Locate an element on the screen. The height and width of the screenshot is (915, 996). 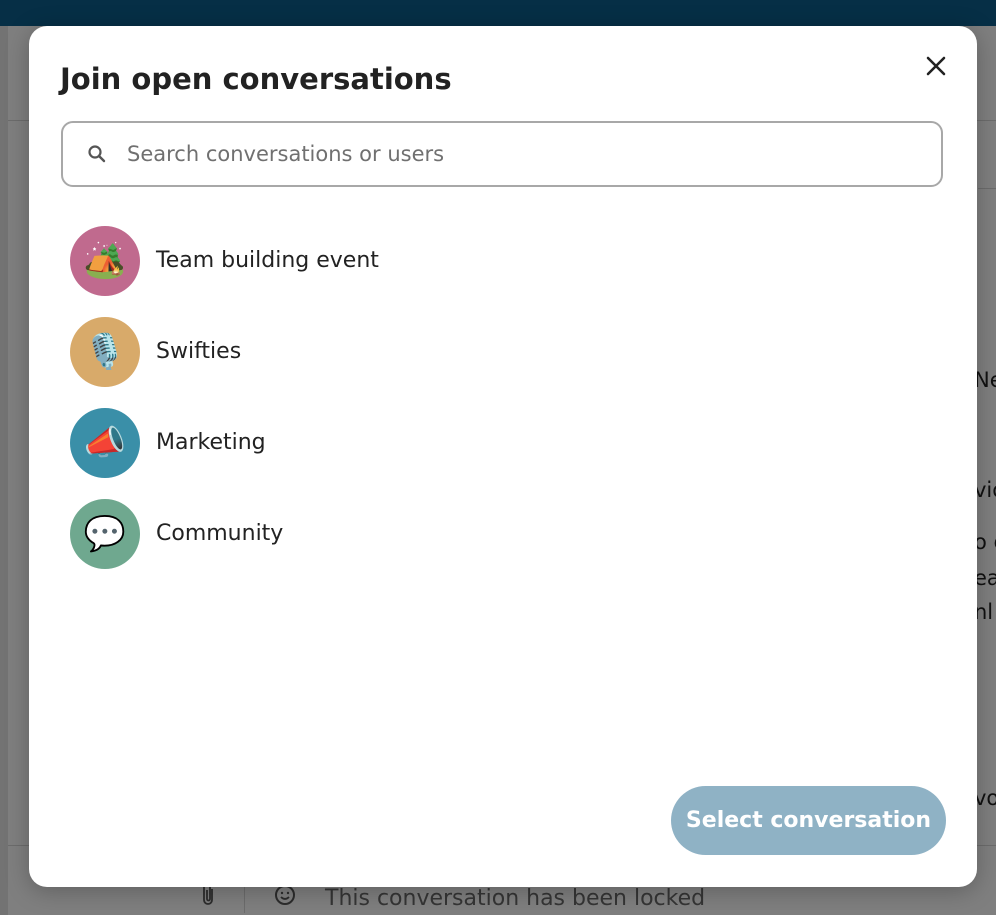
microphone-icon: 🎙️ is located at coordinates (105, 351).